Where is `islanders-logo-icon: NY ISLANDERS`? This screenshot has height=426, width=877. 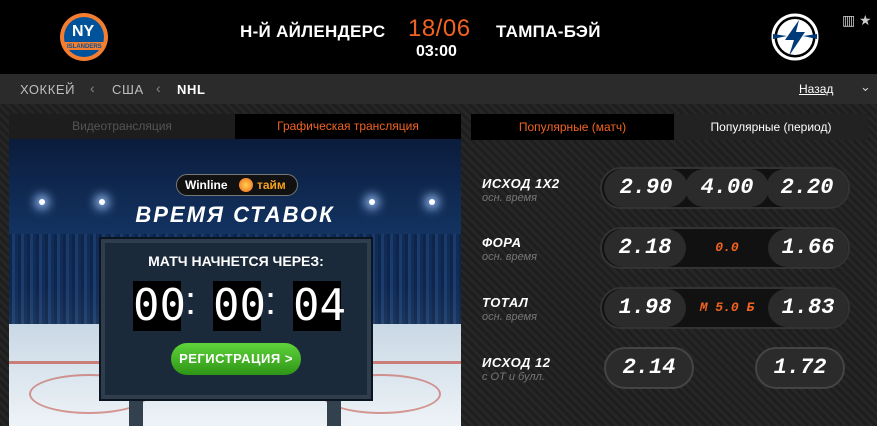 islanders-logo-icon: NY ISLANDERS is located at coordinates (84, 37).